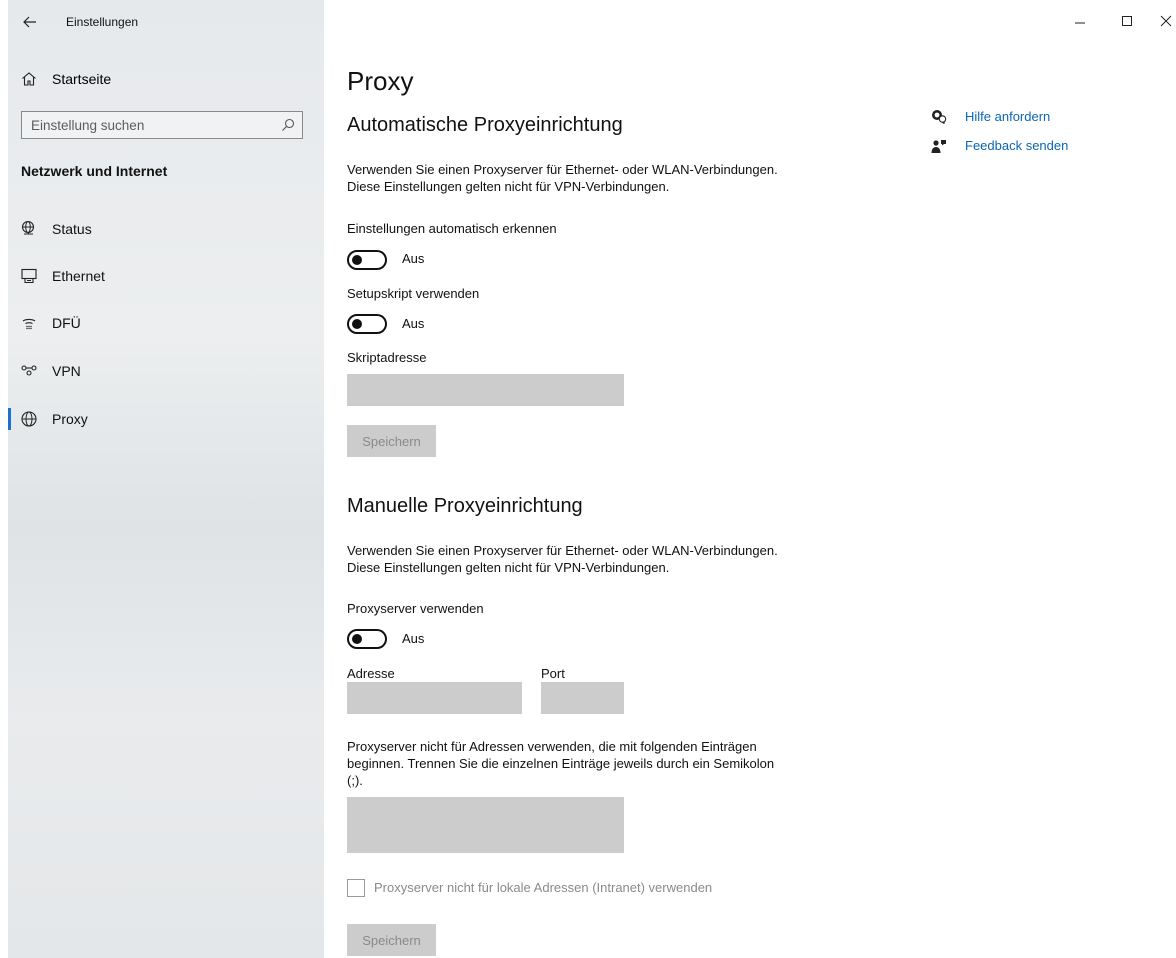 Image resolution: width=1176 pixels, height=958 pixels. What do you see at coordinates (485, 825) in the screenshot?
I see `exceptions-input` at bounding box center [485, 825].